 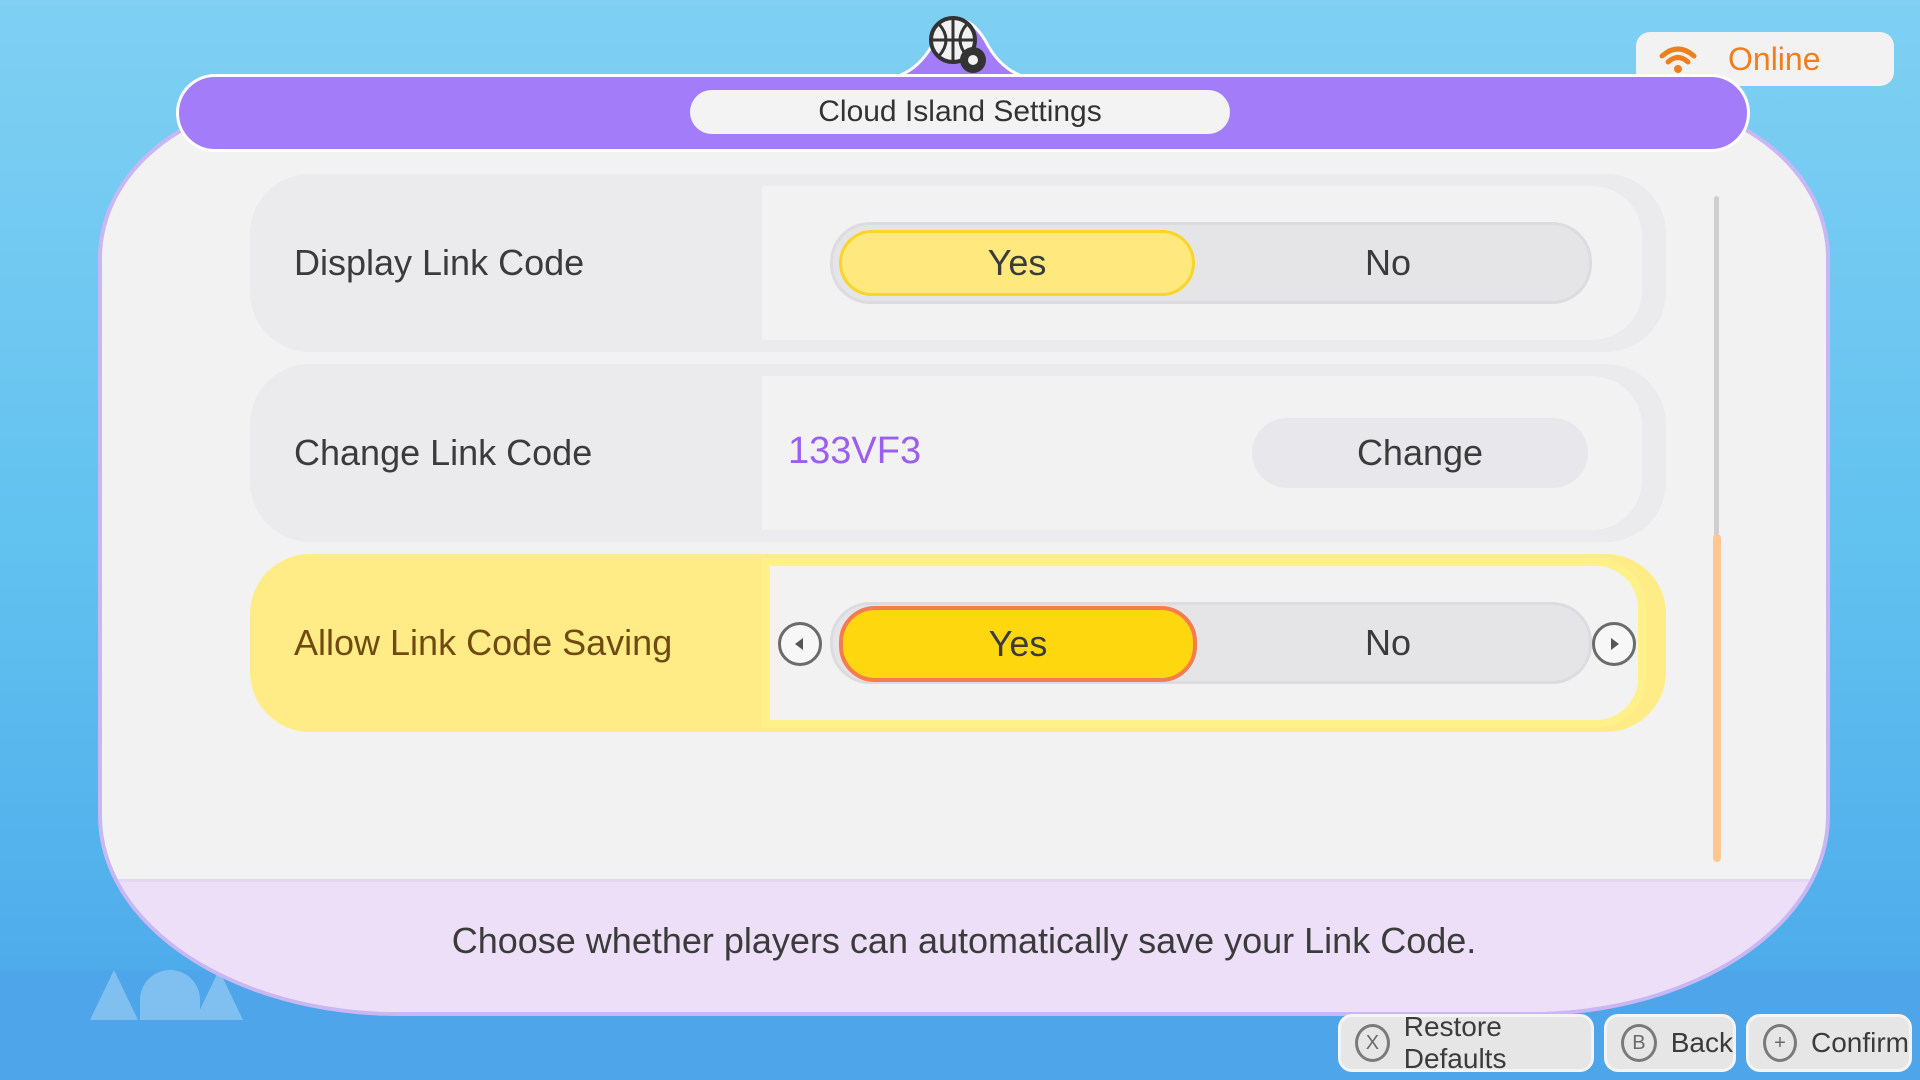 What do you see at coordinates (800, 644) in the screenshot?
I see `left-arrow-icon` at bounding box center [800, 644].